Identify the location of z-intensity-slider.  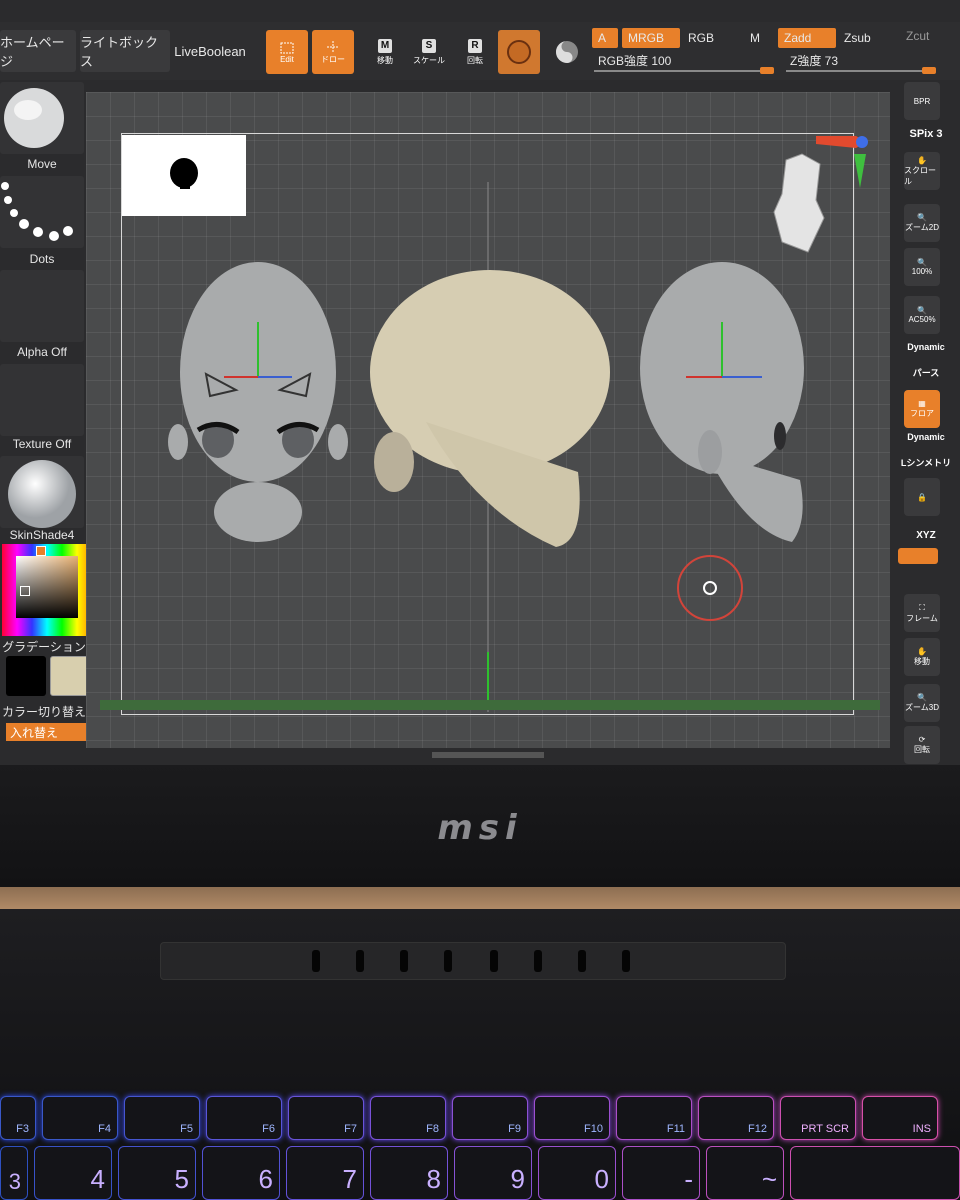
(861, 70).